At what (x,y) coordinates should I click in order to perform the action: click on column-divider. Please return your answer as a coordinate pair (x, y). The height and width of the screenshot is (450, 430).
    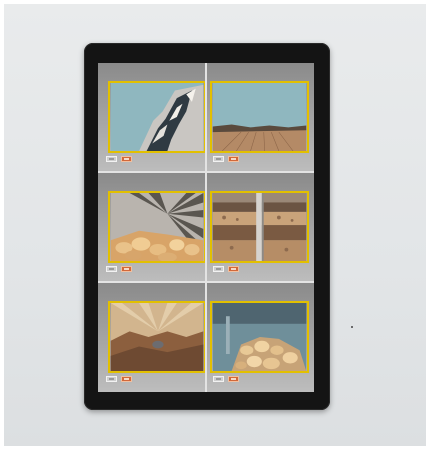
    Looking at the image, I should click on (206, 227).